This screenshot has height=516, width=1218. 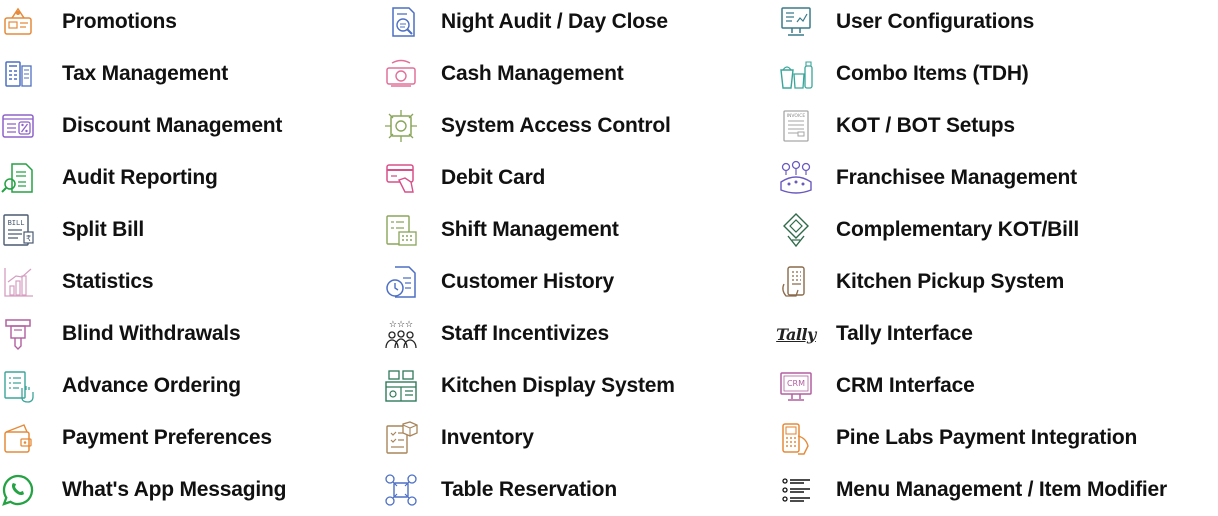 What do you see at coordinates (957, 229) in the screenshot?
I see `feature-label: Complementary KOT/Bill` at bounding box center [957, 229].